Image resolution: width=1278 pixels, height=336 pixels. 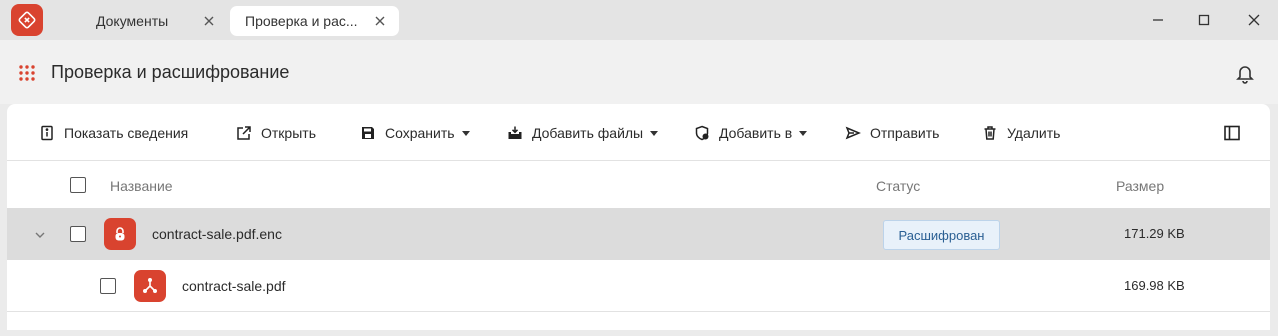 I want to click on tab-documents: Документы, so click(x=143, y=21).